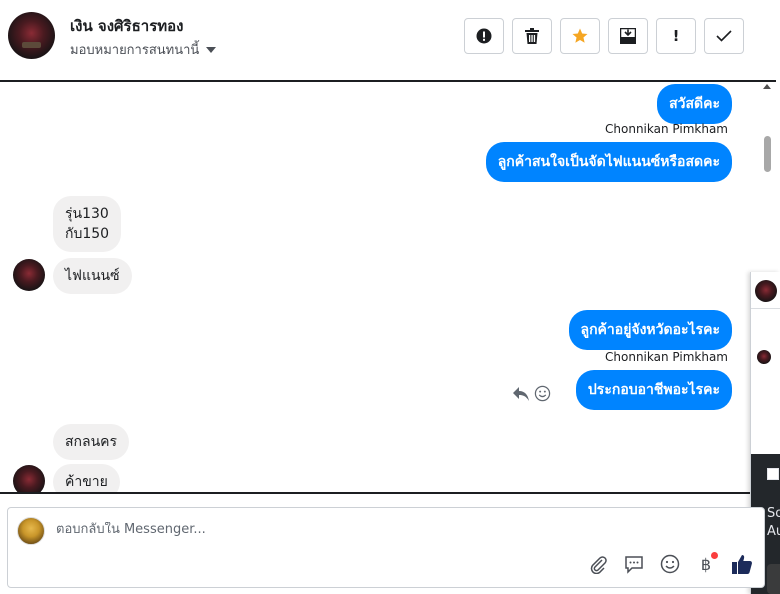 This screenshot has width=780, height=594. I want to click on baht-icon: ฿, so click(706, 564).